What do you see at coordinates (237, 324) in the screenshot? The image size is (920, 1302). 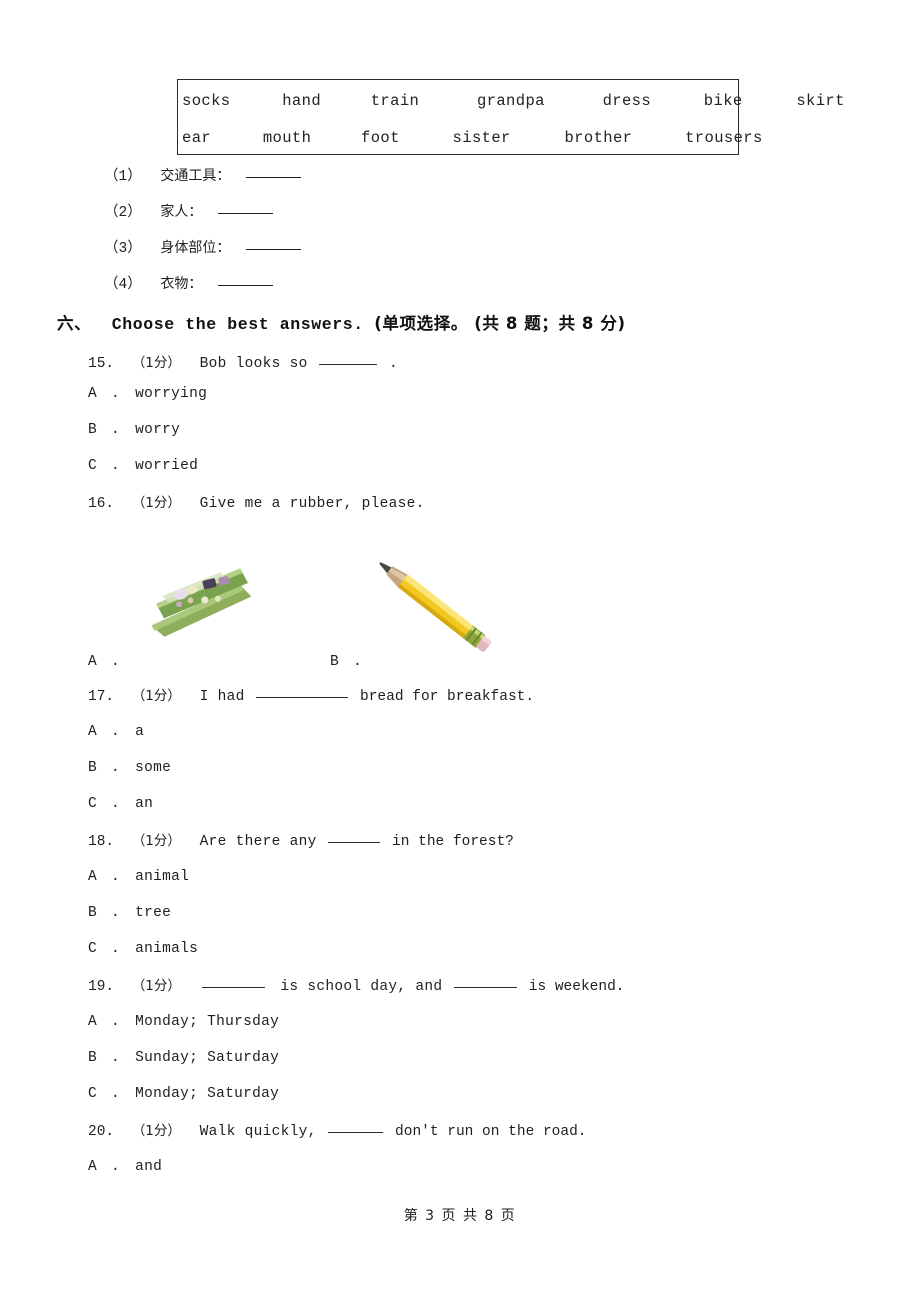 I see `section-title-en: Choose the best answers.` at bounding box center [237, 324].